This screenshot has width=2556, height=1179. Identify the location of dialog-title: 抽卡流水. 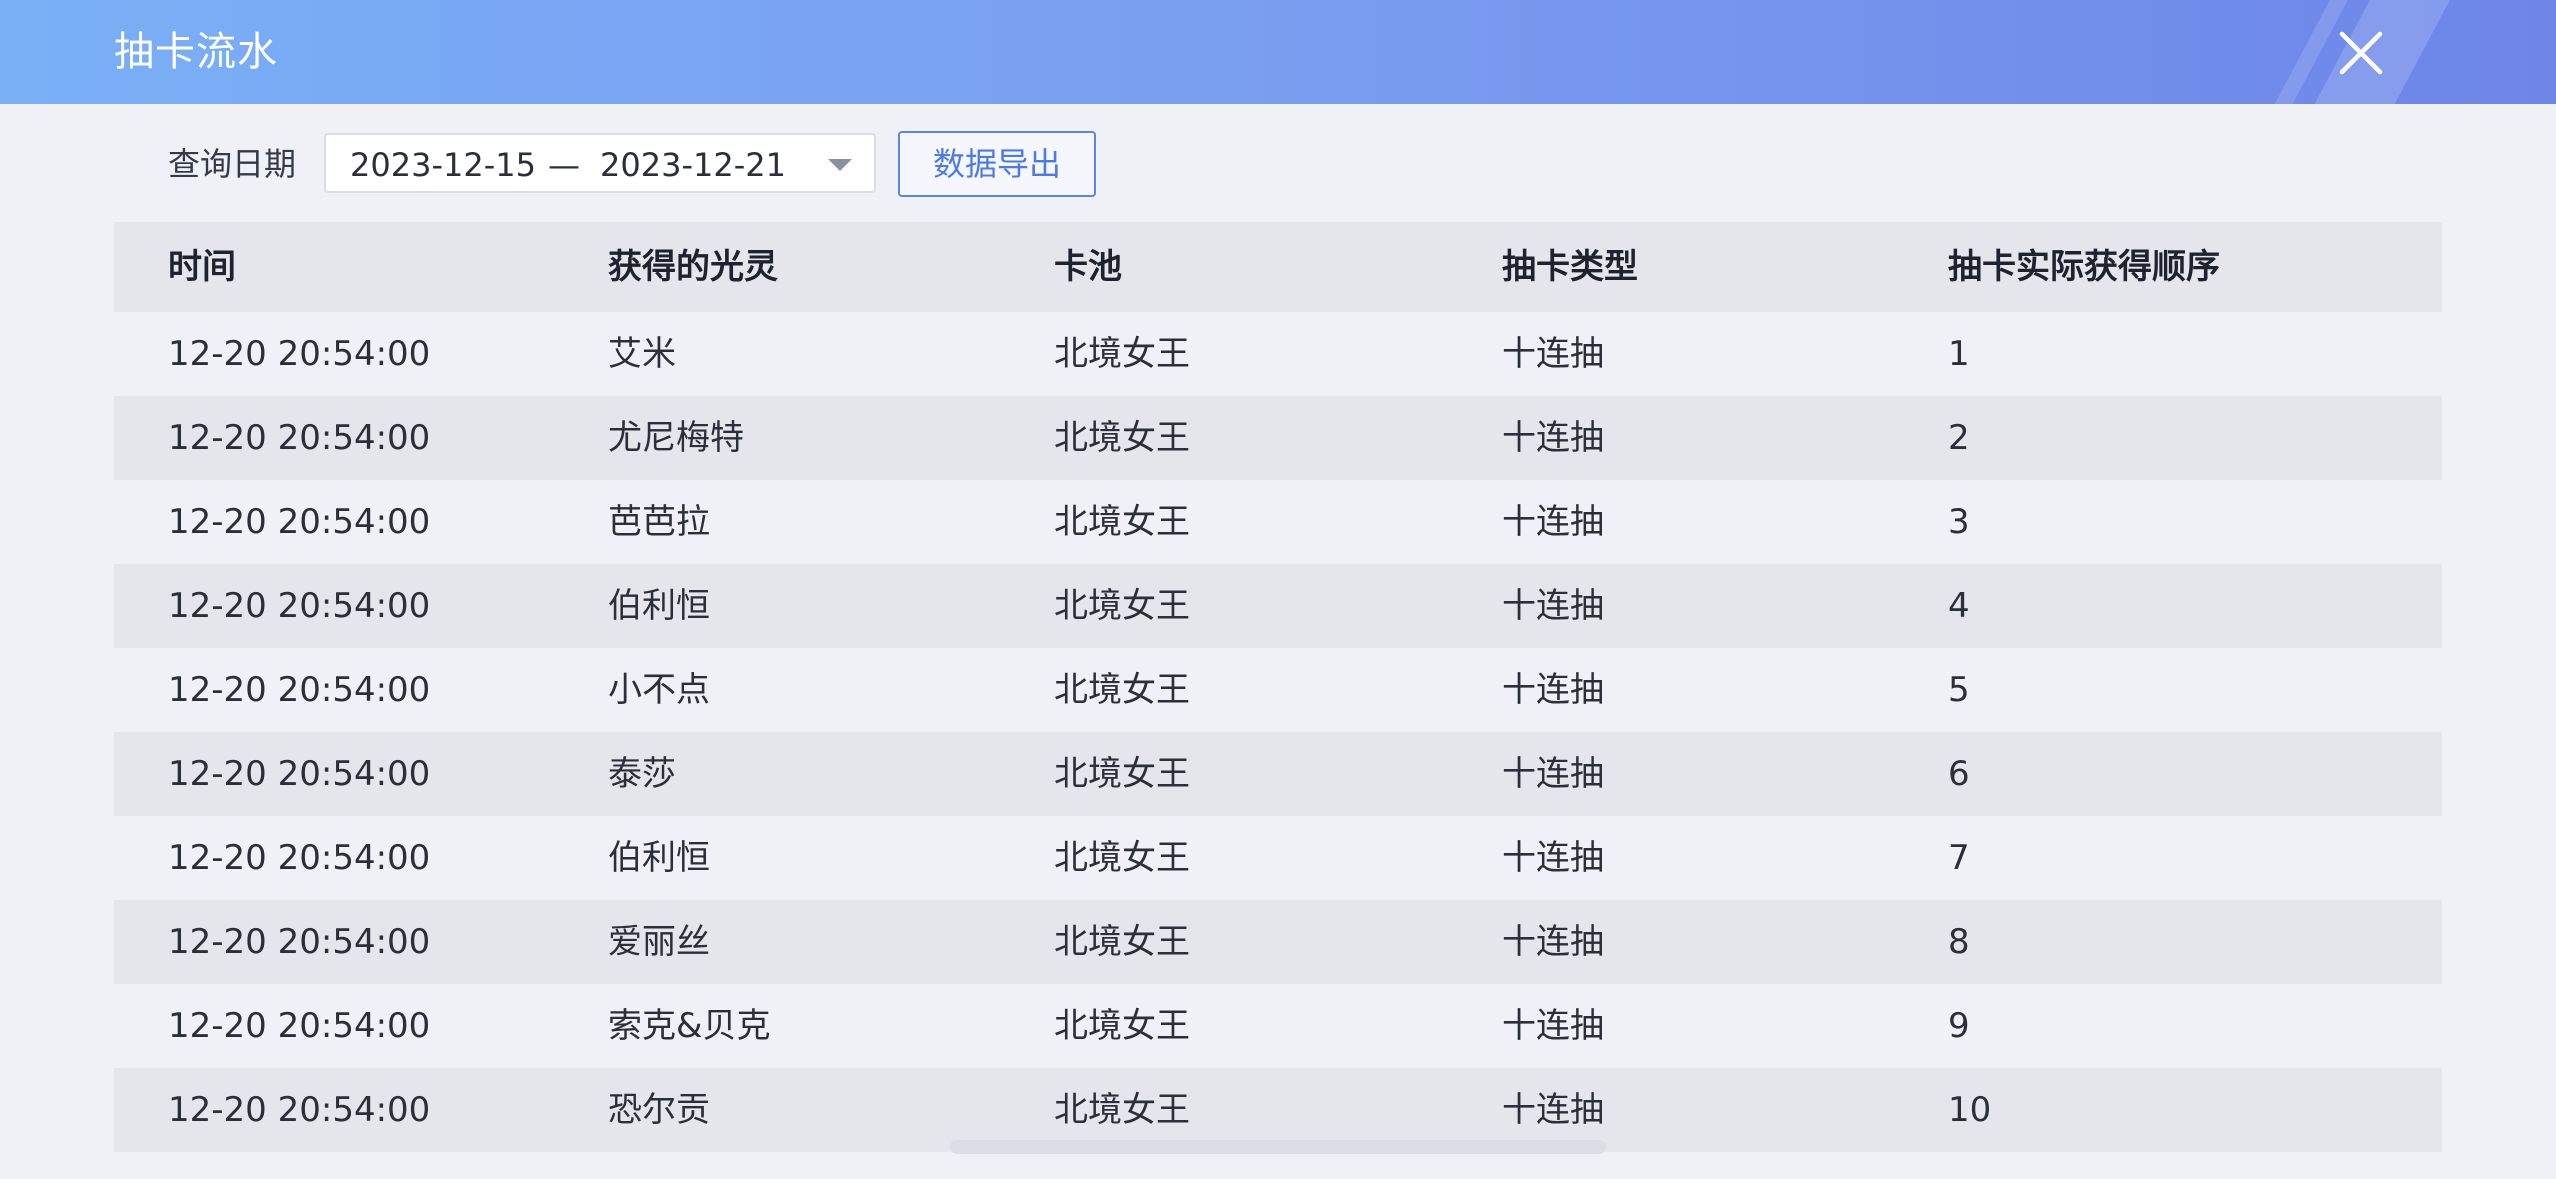
(196, 52).